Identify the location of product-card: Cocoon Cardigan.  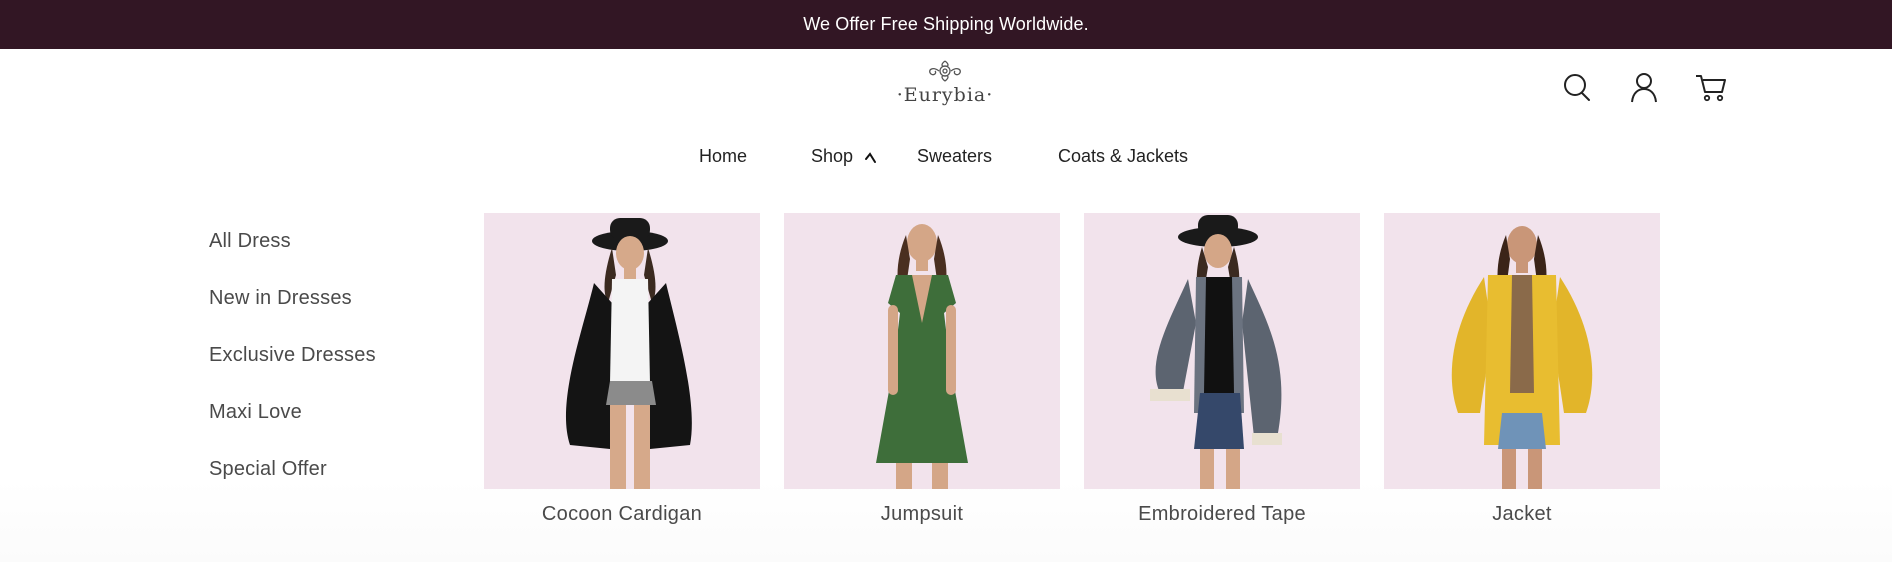
(622, 369).